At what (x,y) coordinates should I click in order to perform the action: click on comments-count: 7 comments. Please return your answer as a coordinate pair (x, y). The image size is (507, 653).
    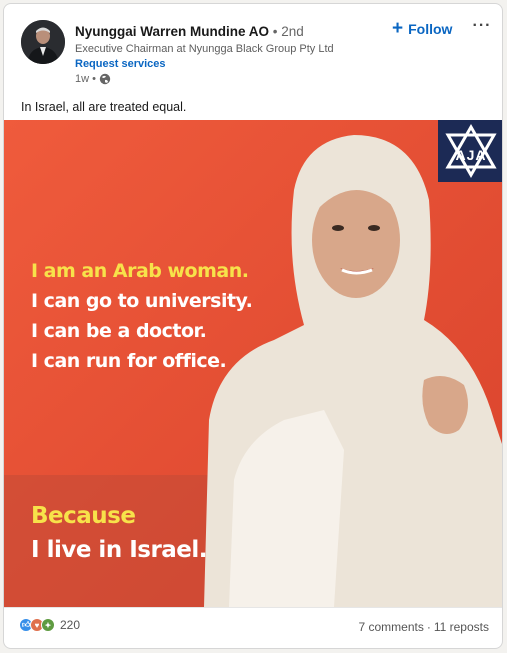
    Looking at the image, I should click on (390, 627).